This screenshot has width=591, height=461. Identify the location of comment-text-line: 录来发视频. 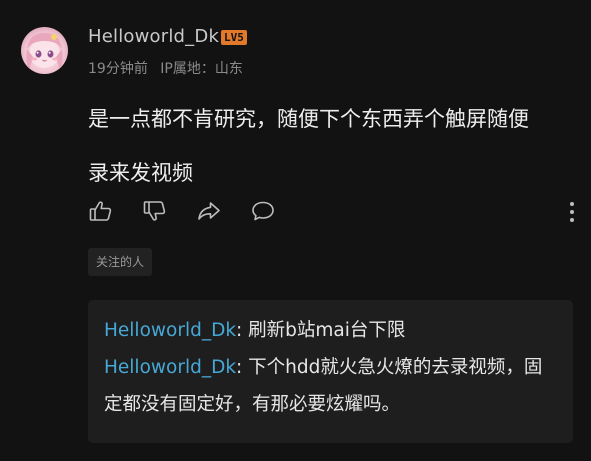
(140, 173).